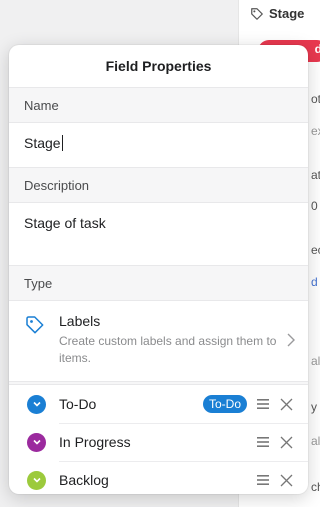  What do you see at coordinates (315, 282) in the screenshot?
I see `background-fragment: d a` at bounding box center [315, 282].